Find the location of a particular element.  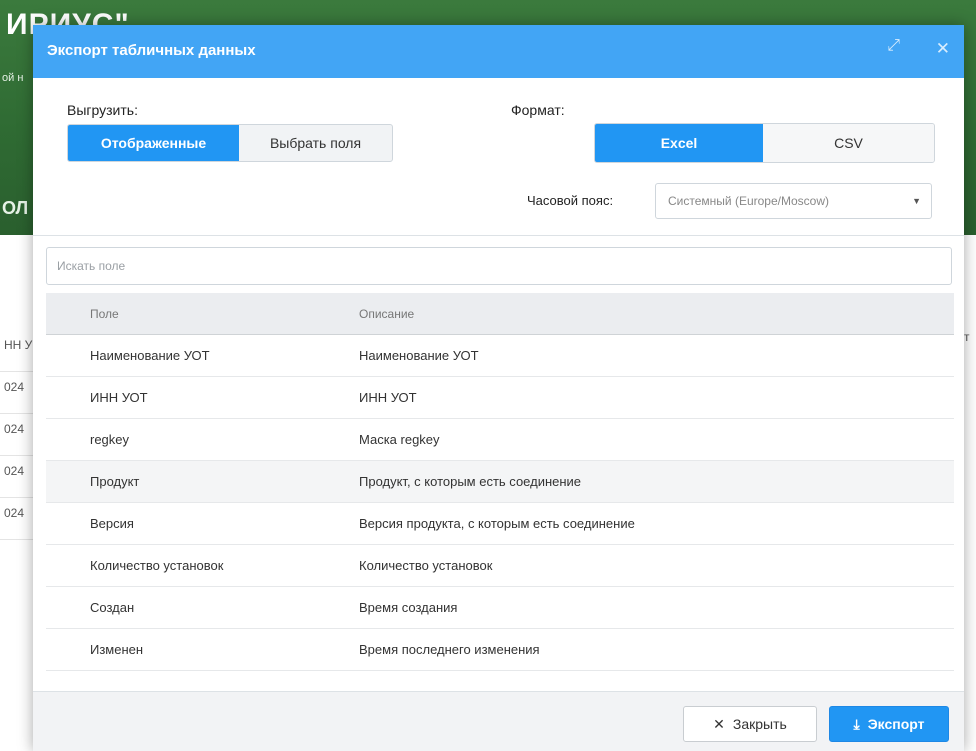

field-name-cell: Изменен is located at coordinates (117, 649).